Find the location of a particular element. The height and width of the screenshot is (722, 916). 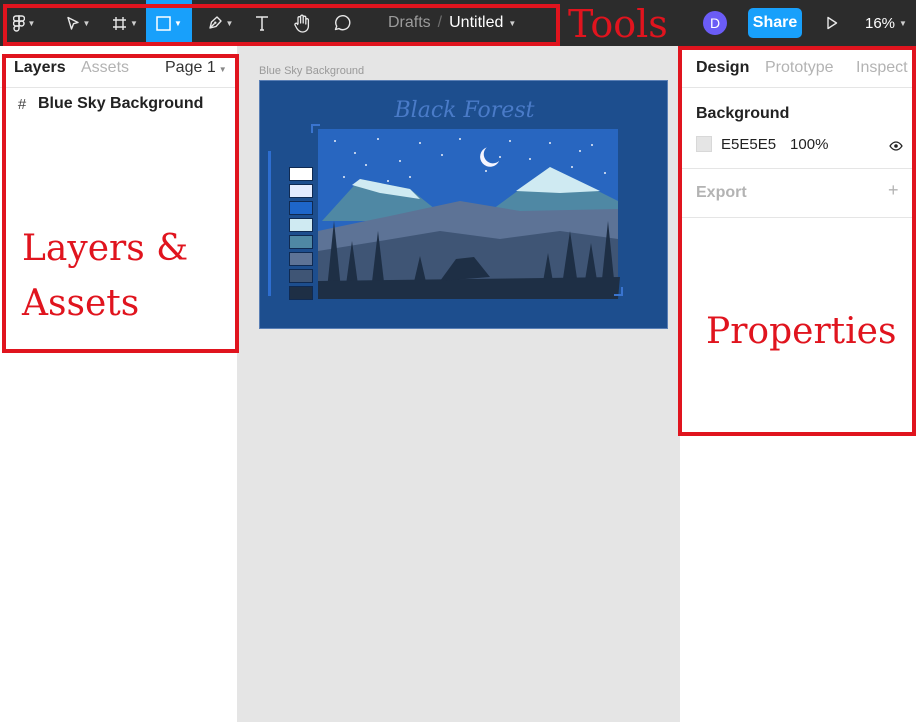

chevron-down-icon: ▼ is located at coordinates (903, 23).